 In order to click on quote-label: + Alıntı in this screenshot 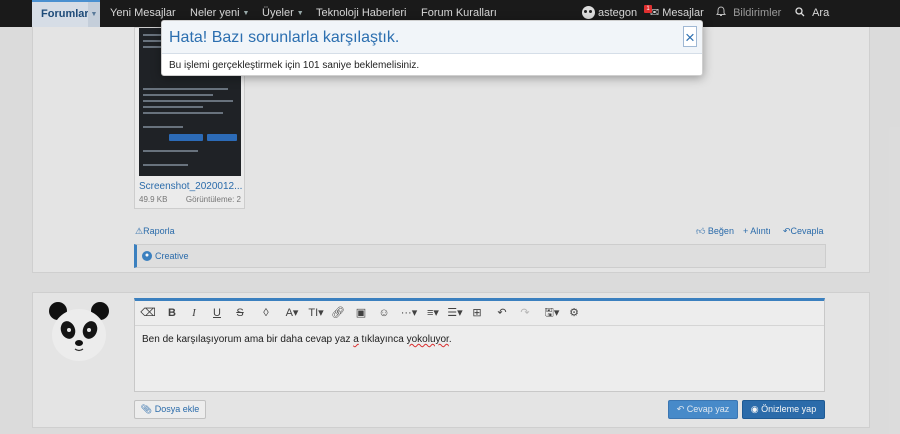, I will do `click(757, 231)`.